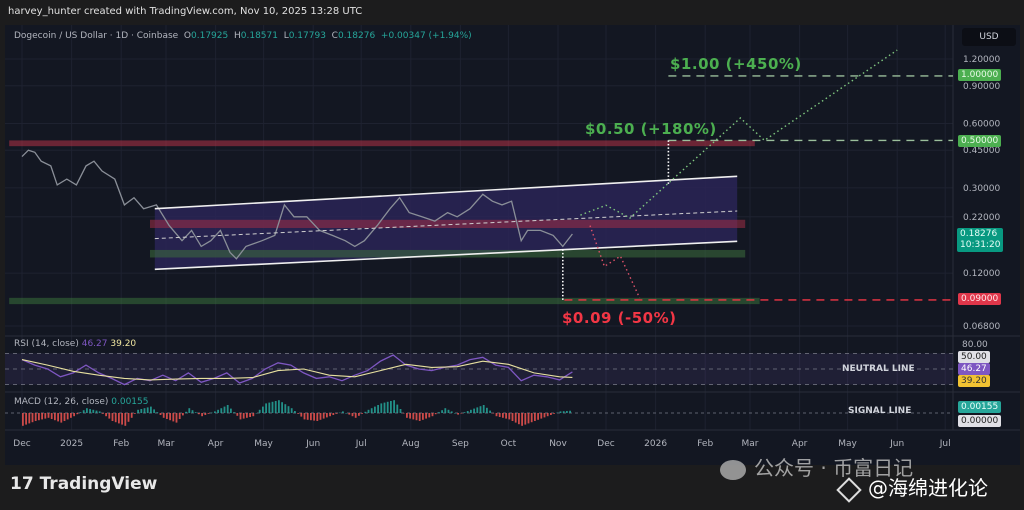  Describe the element at coordinates (989, 37) in the screenshot. I see `currency-button: USD` at that location.